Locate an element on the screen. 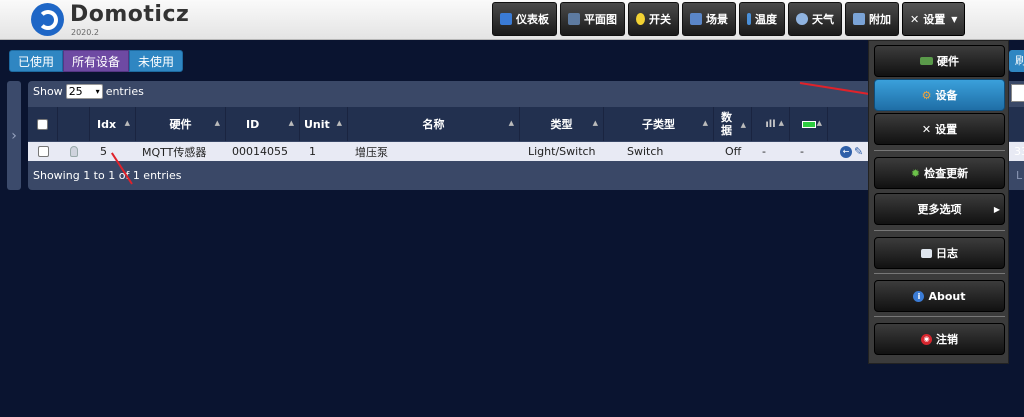  setup-dropdown-menu: 硬件 ⚙ 设备 ✕ 设置 ✹ 检查更新 更多选项 ▶ 日志 i About ◉ 注销 is located at coordinates (938, 202).